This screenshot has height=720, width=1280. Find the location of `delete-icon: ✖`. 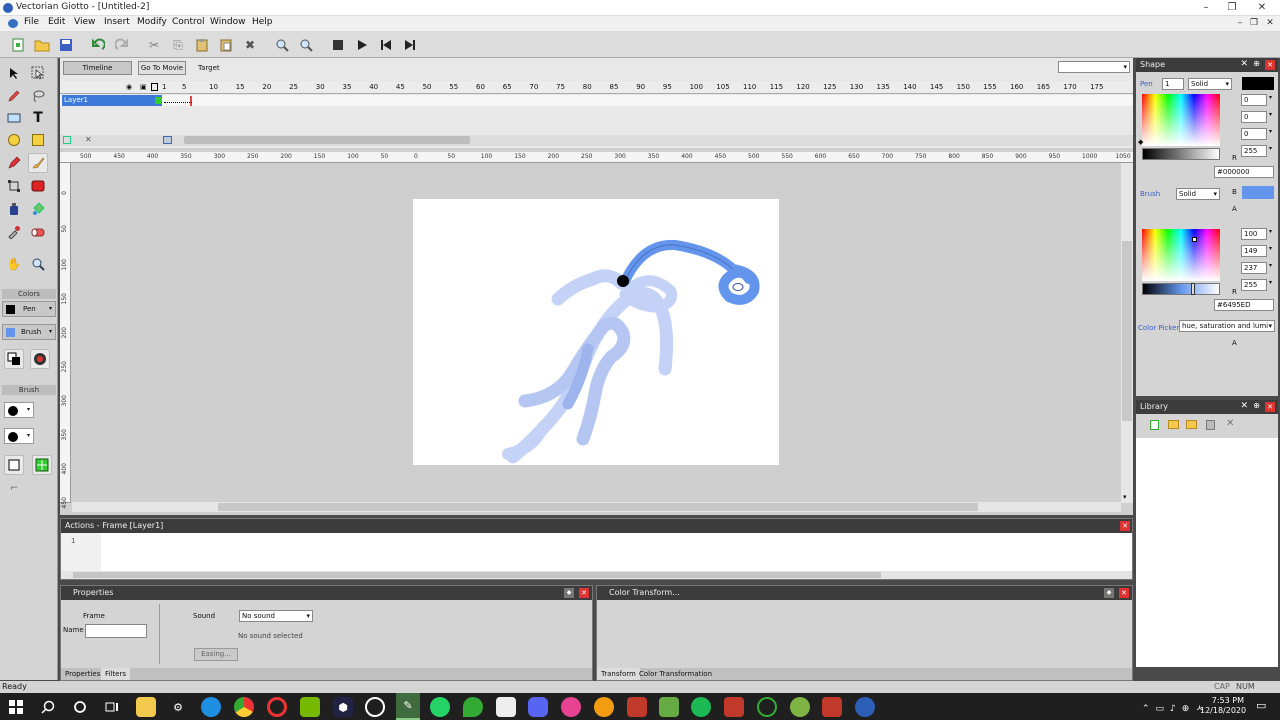

delete-icon: ✖ is located at coordinates (250, 45).